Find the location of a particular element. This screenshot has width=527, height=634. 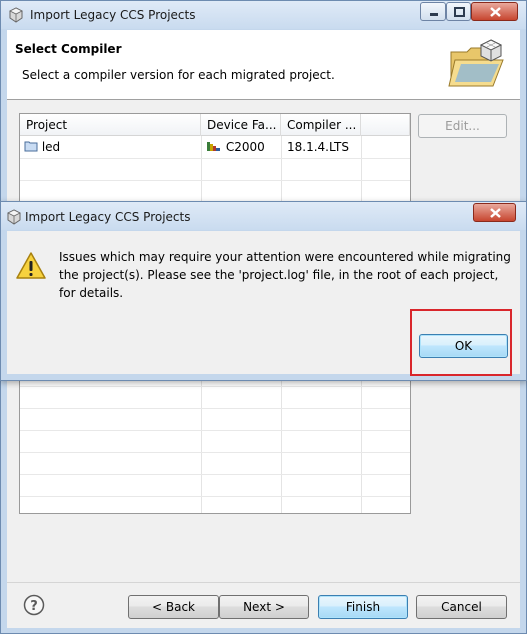

back-button: < Back is located at coordinates (173, 607).